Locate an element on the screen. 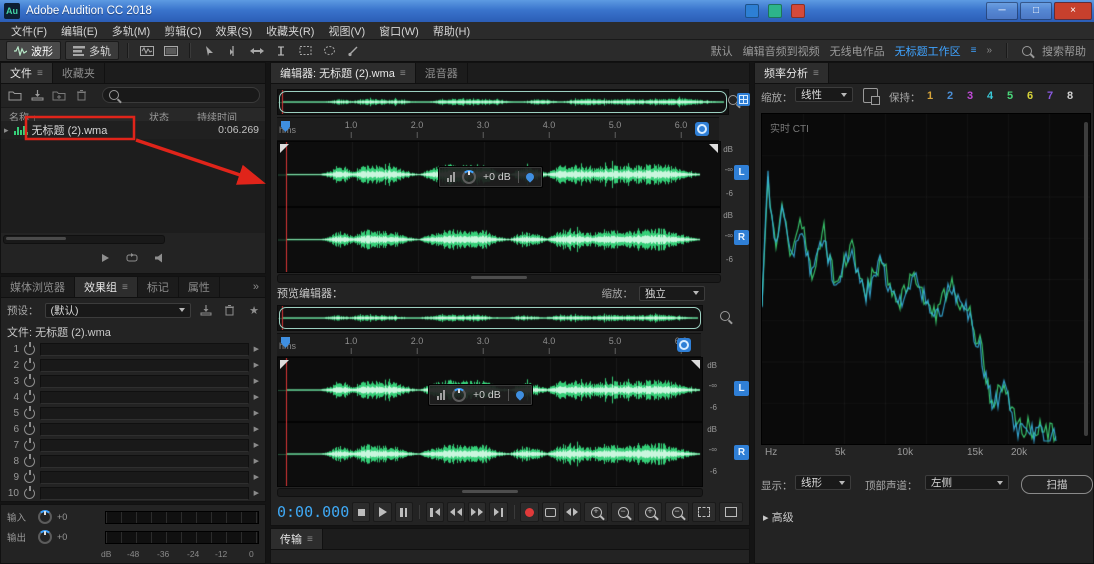 The height and width of the screenshot is (564, 1094). workspace-radio: 无线电作品 is located at coordinates (857, 51).